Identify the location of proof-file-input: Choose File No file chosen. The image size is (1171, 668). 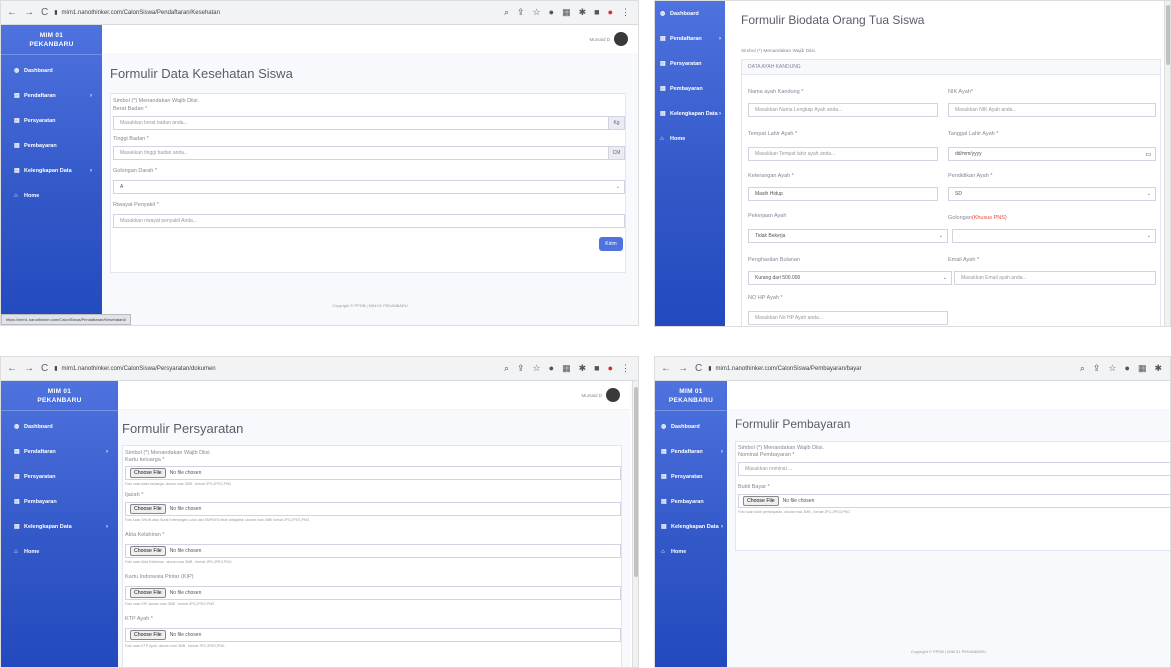
(954, 501).